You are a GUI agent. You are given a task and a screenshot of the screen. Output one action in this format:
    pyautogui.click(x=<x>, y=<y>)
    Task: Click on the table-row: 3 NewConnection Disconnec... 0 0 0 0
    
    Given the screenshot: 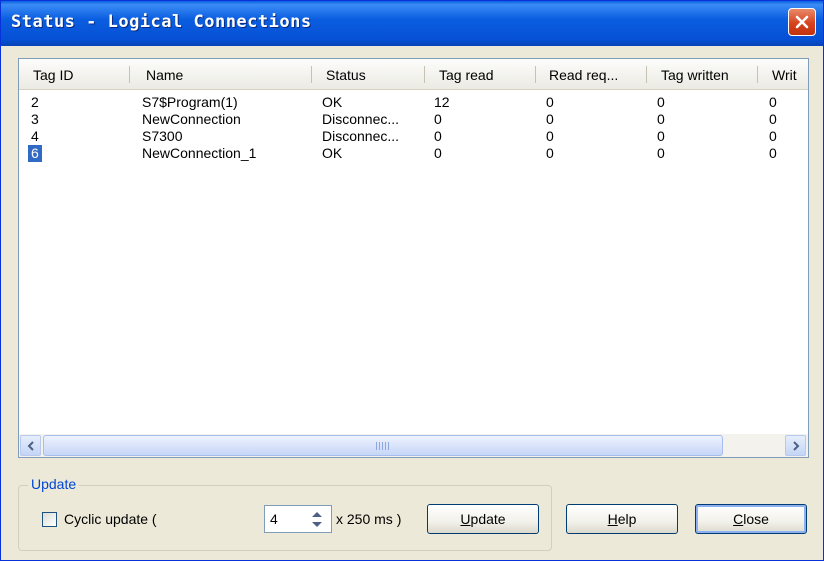 What is the action you would take?
    pyautogui.click(x=413, y=119)
    